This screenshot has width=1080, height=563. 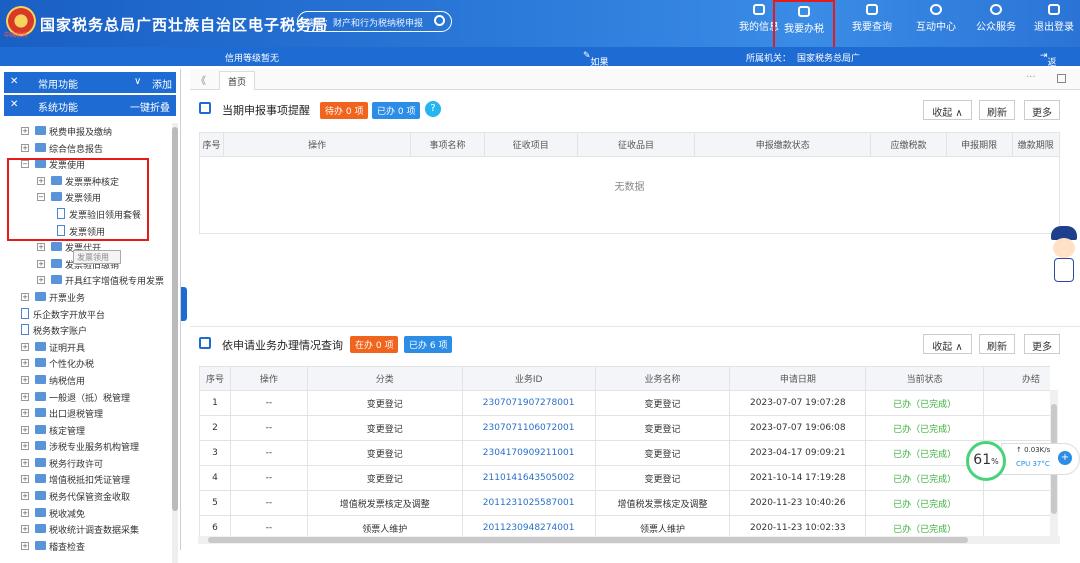 I want to click on nav-logout: 退出登录, so click(x=1054, y=22).